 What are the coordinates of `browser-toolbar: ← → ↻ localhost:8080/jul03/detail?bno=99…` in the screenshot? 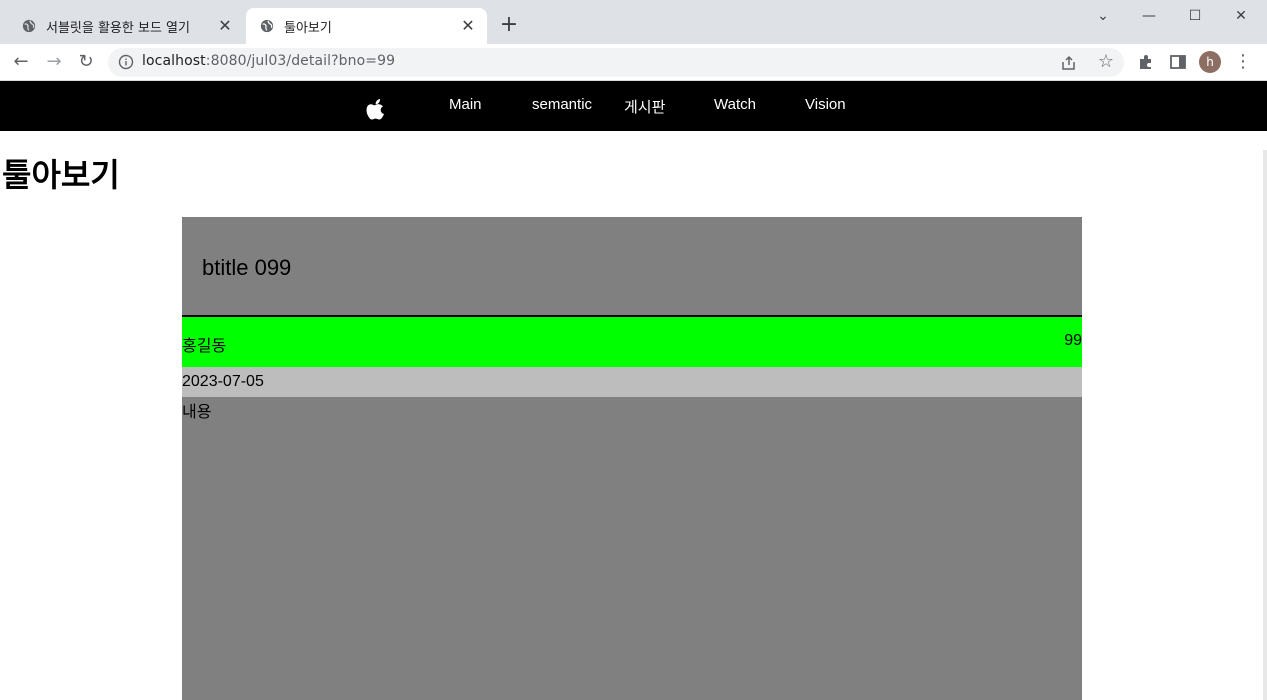 It's located at (633, 62).